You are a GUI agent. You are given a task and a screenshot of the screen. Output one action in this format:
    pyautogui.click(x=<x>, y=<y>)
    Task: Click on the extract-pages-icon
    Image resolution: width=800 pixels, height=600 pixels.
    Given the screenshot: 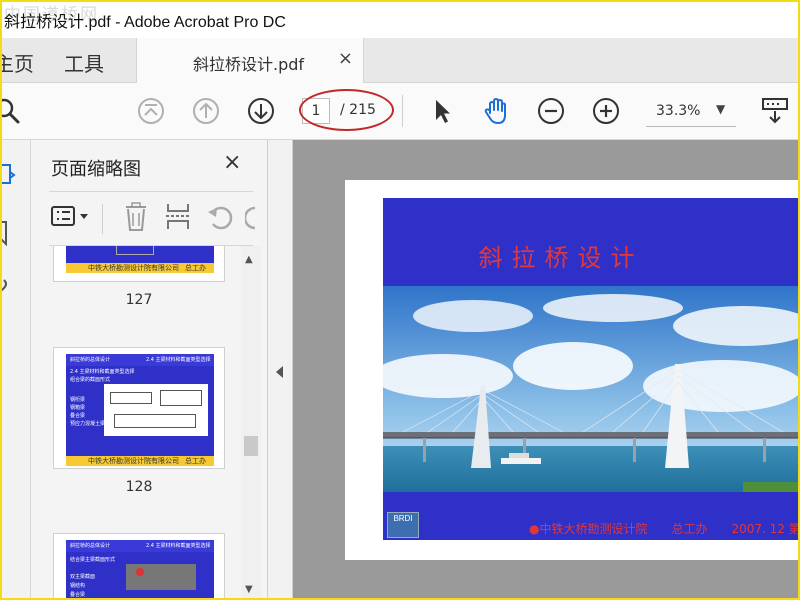 What is the action you would take?
    pyautogui.click(x=178, y=217)
    